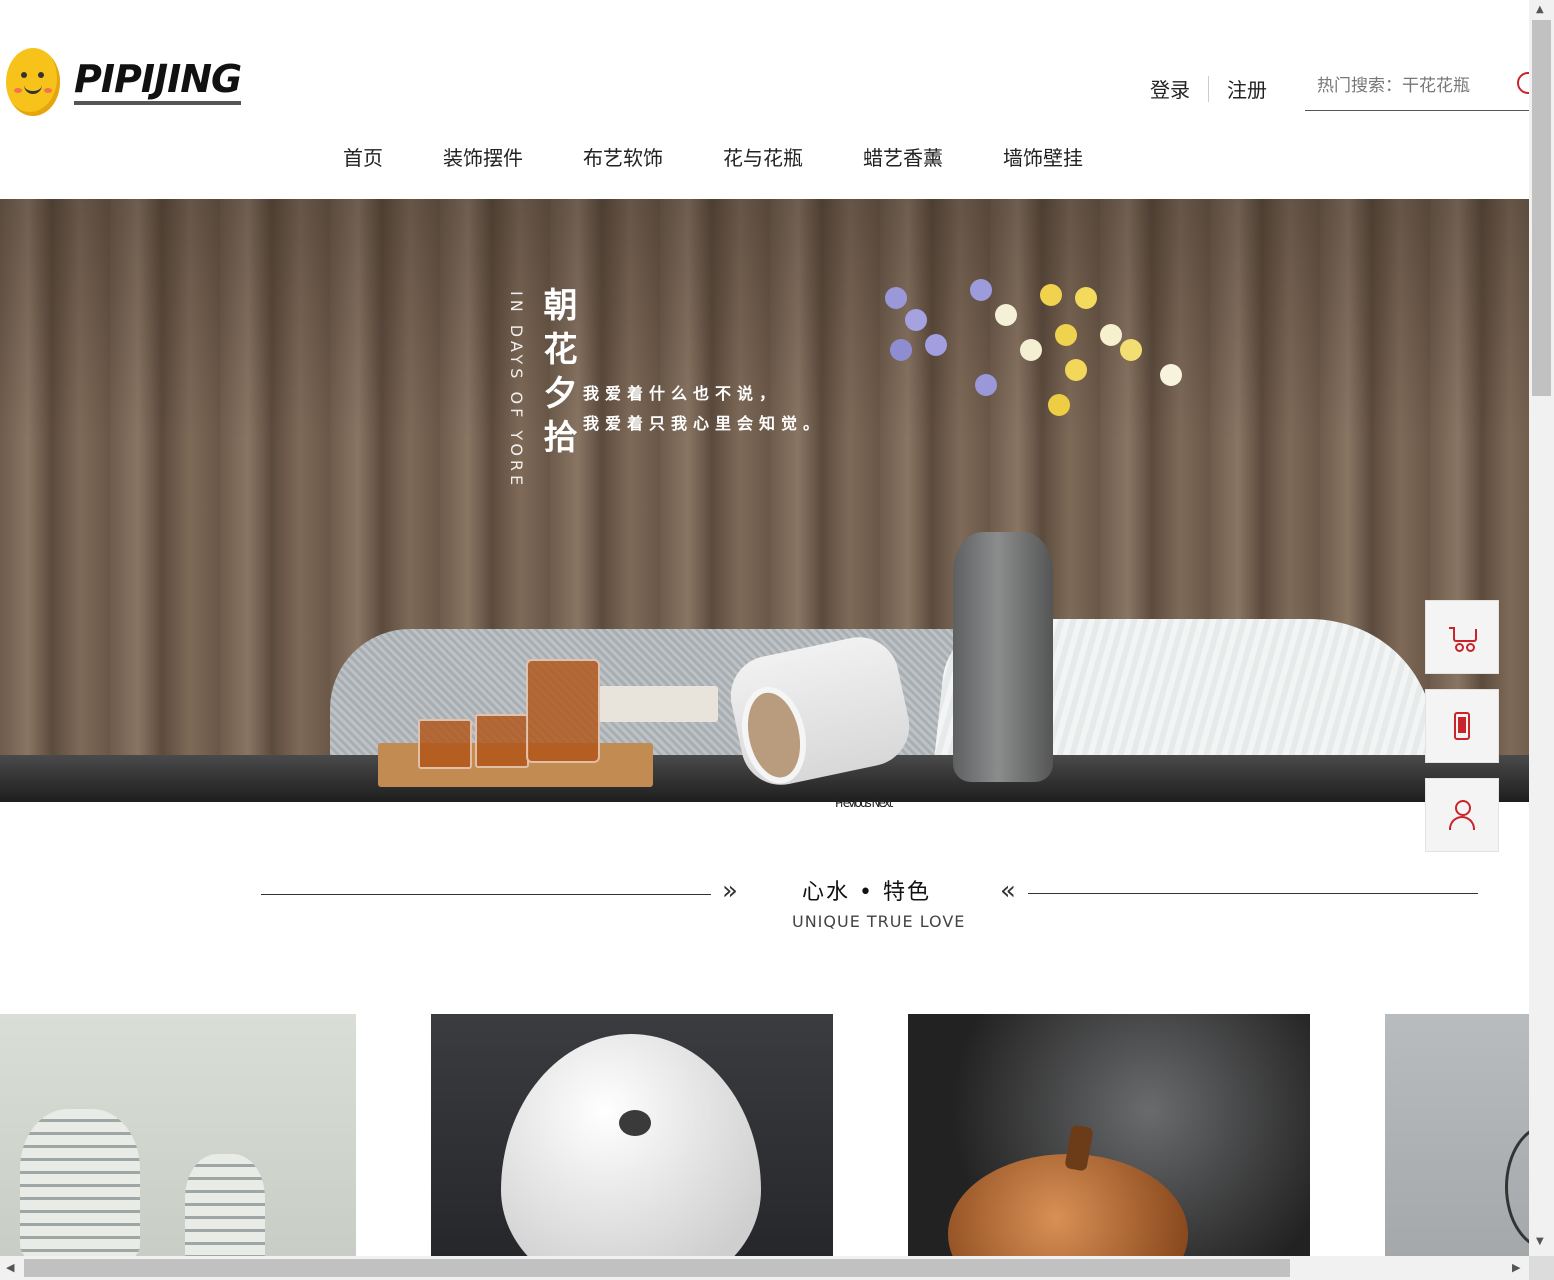 The height and width of the screenshot is (1280, 1554). I want to click on main-nav: 首页 装饰摆件 布艺软饰 花与花瓶 蜡艺香薰 墙饰壁挂, so click(743, 156).